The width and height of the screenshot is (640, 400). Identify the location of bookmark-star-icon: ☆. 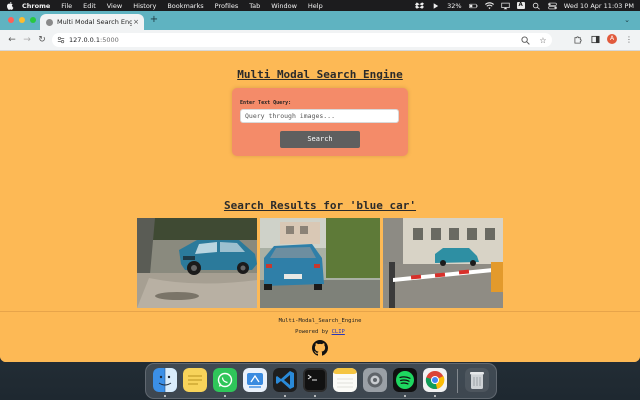
(543, 40).